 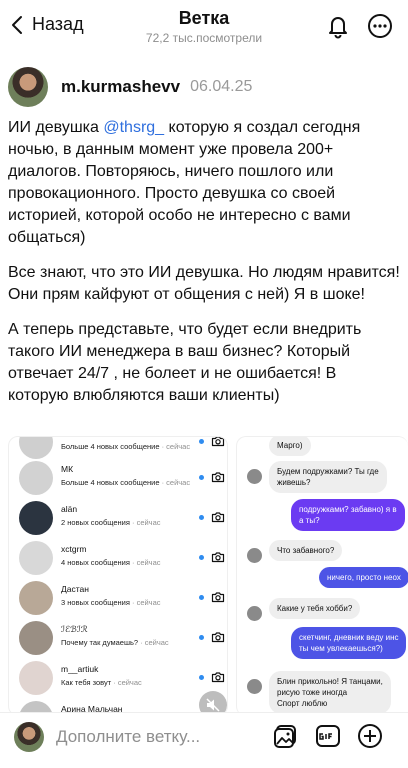 I want to click on dm-username: Дастан, so click(x=75, y=589).